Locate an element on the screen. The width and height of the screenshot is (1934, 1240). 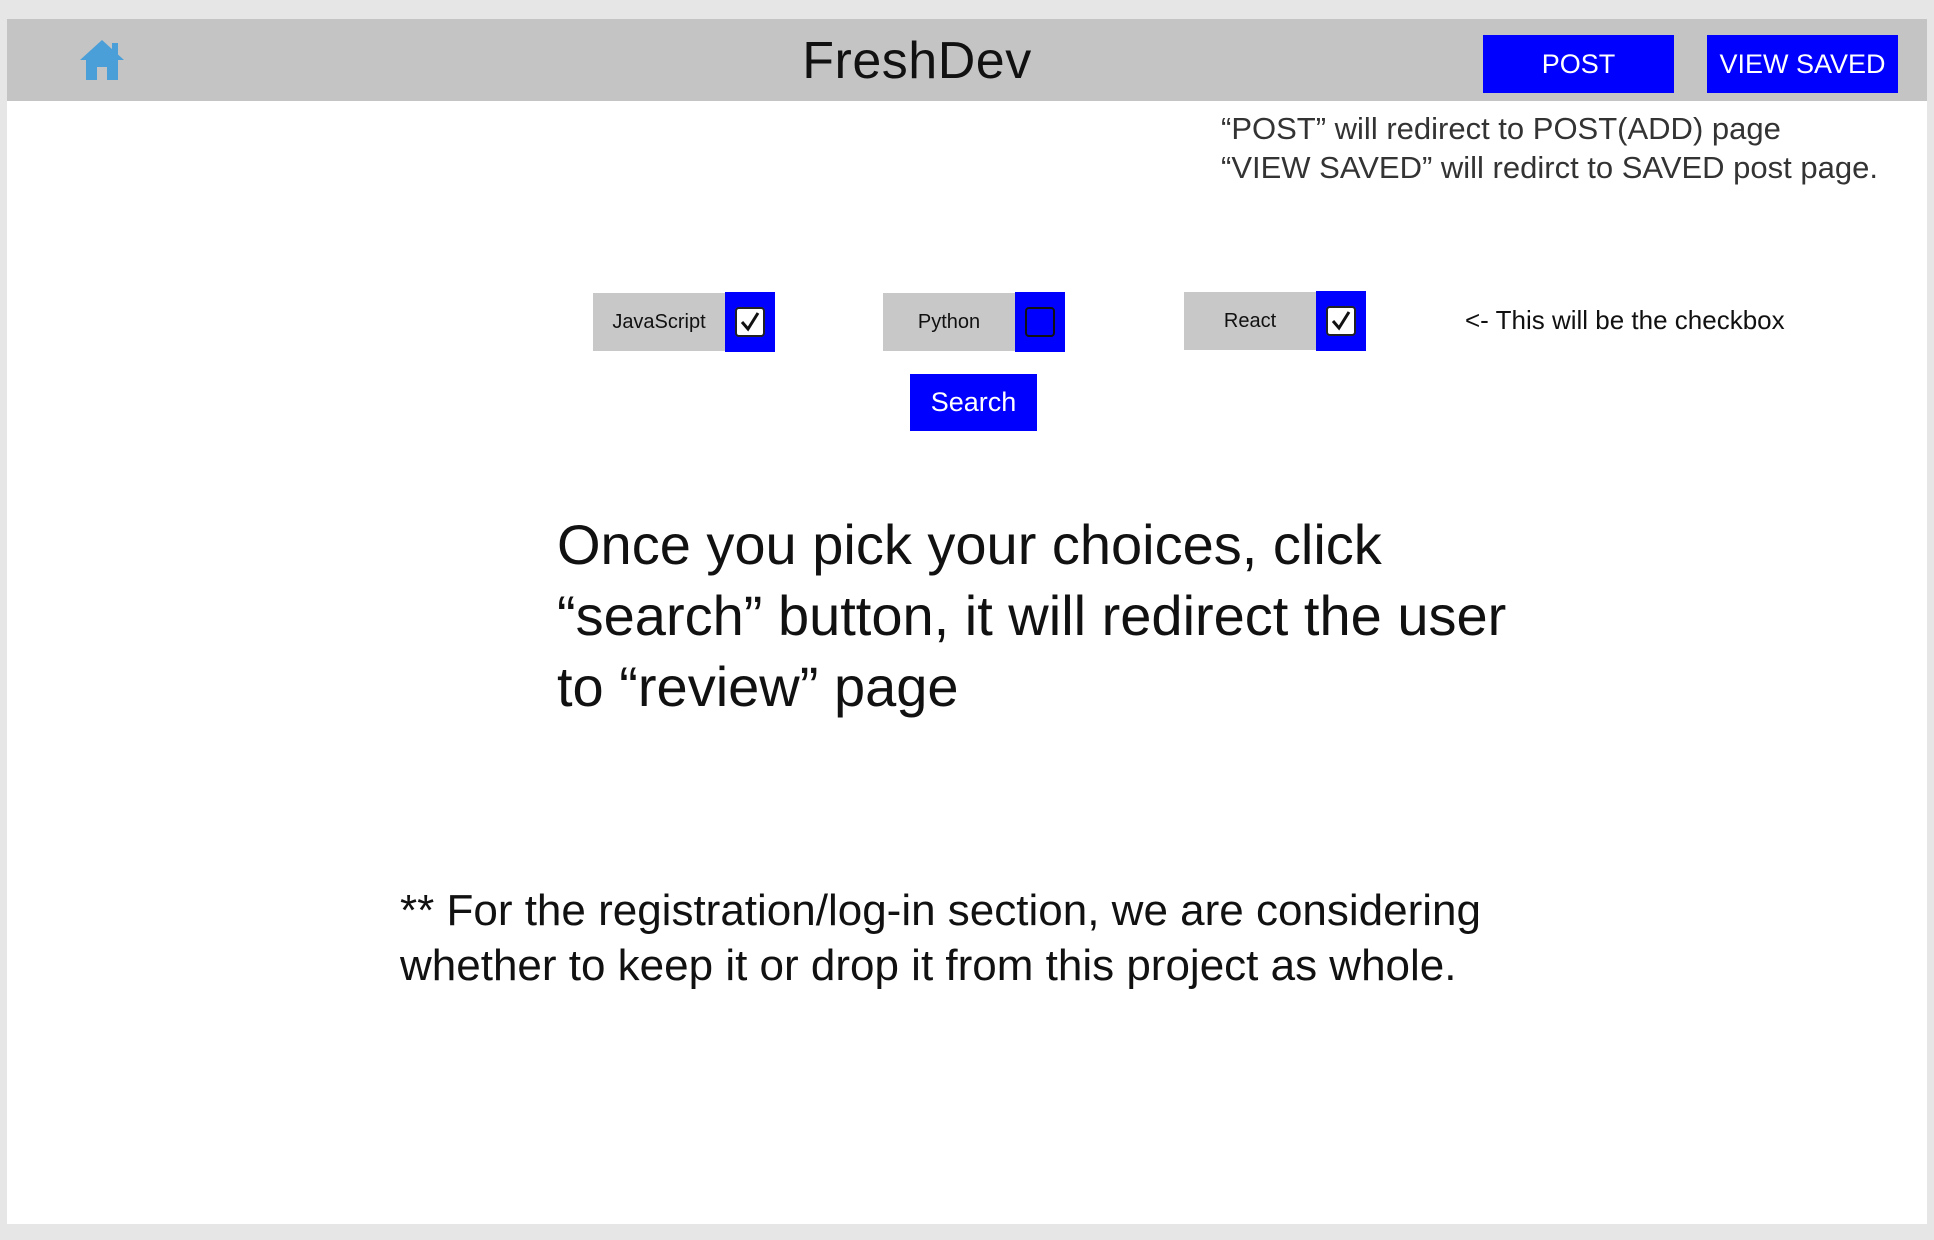
filter-checkbox-python is located at coordinates (1040, 322).